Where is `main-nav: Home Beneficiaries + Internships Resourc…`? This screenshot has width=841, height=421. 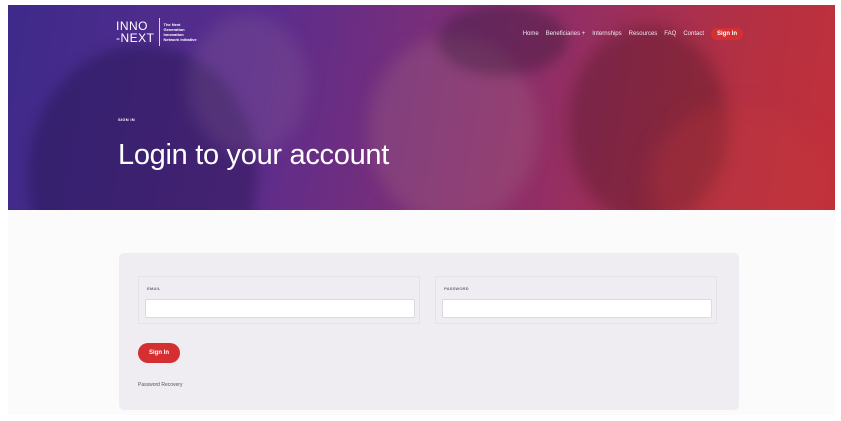
main-nav: Home Beneficiaries + Internships Resourc… is located at coordinates (633, 34).